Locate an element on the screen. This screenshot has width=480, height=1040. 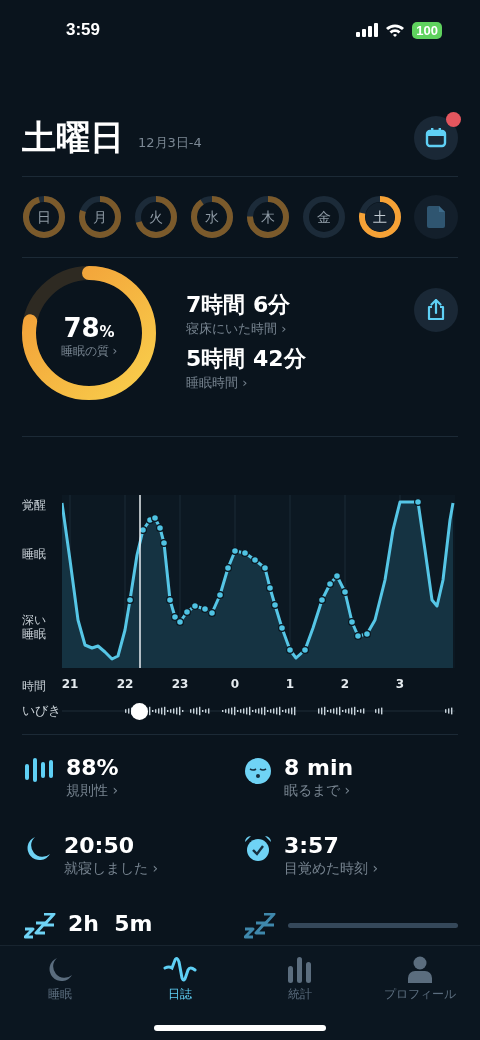
share-button is located at coordinates (436, 310).